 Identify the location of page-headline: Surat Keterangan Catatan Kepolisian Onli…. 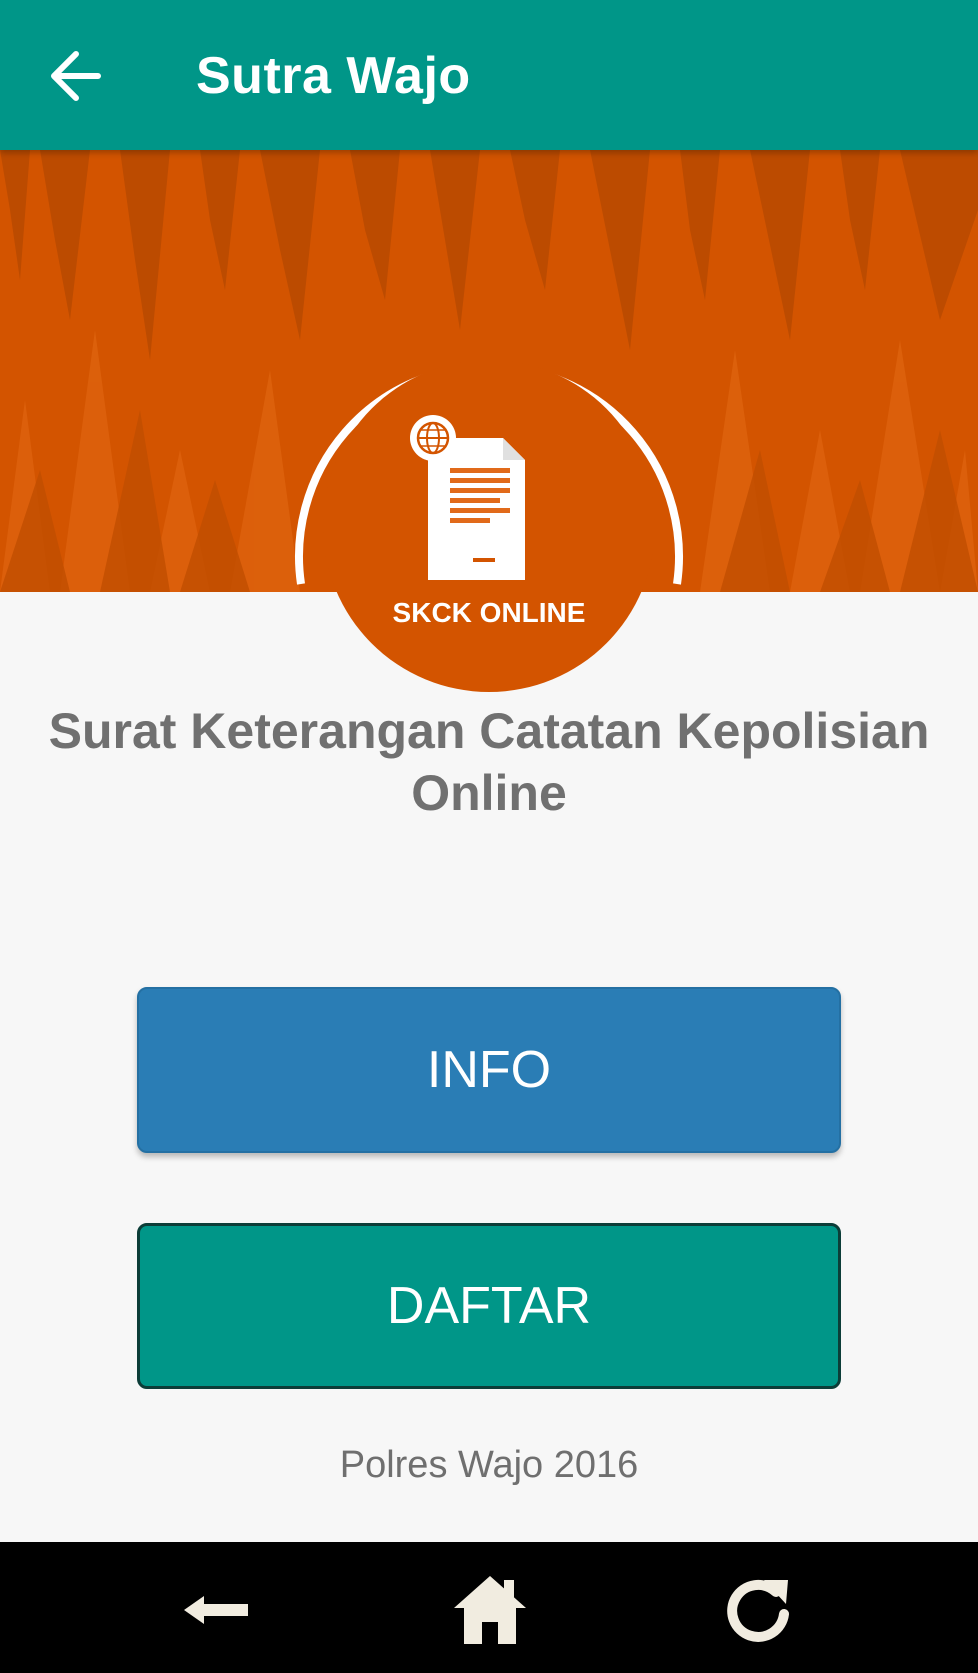
(489, 762).